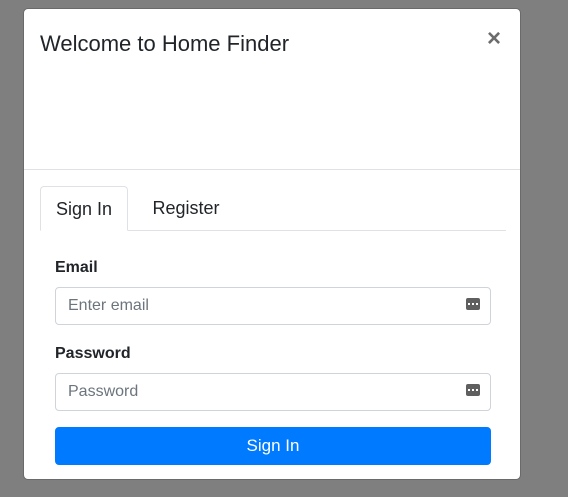 The image size is (568, 497). What do you see at coordinates (76, 267) in the screenshot?
I see `email-label: Email` at bounding box center [76, 267].